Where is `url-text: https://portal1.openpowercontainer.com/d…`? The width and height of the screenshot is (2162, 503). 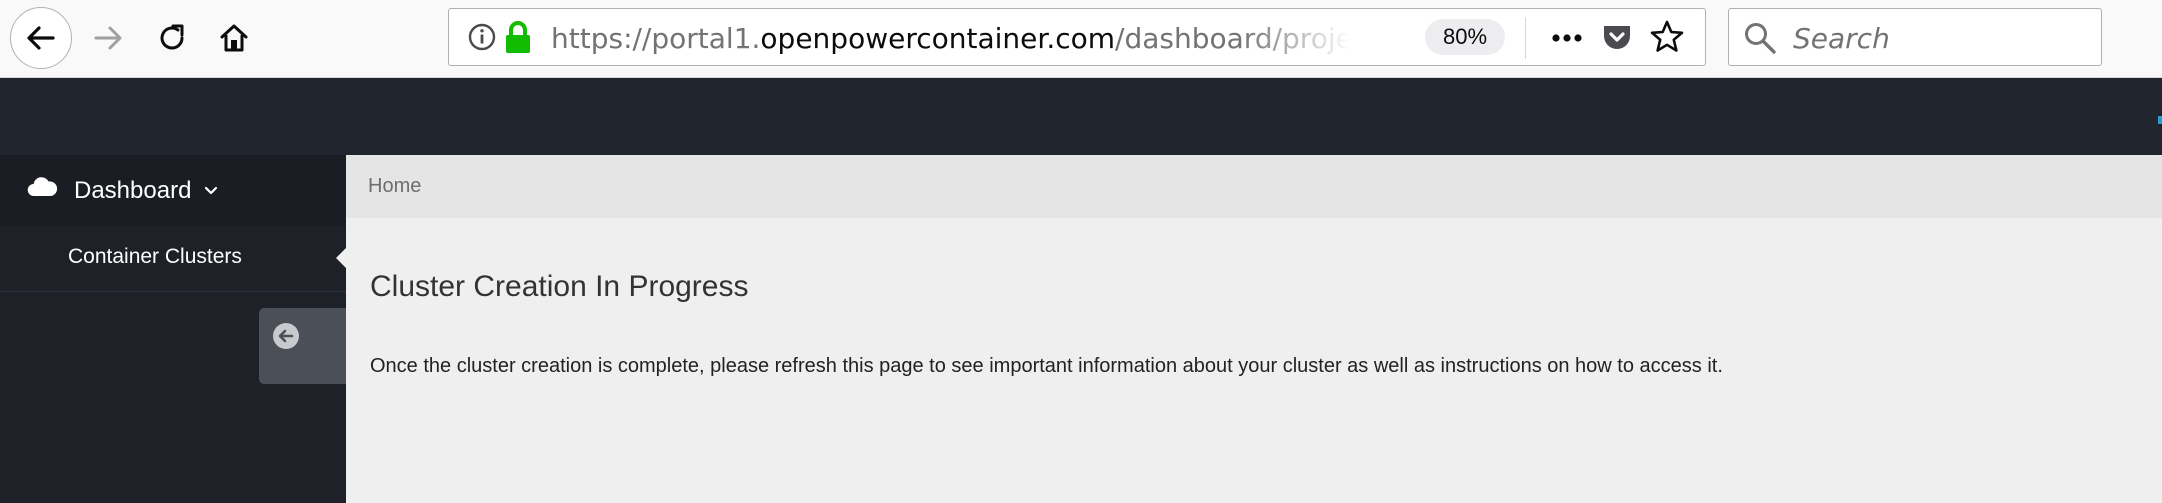
url-text: https://portal1.openpowercontainer.com/d… is located at coordinates (951, 39).